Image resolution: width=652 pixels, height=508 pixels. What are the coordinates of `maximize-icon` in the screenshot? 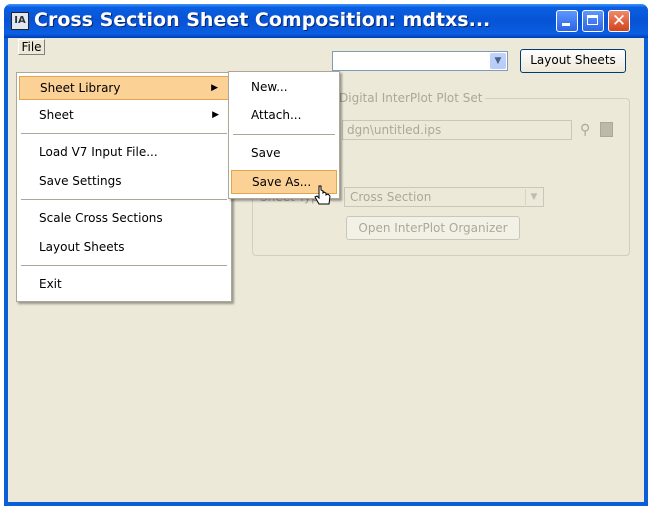 It's located at (592, 20).